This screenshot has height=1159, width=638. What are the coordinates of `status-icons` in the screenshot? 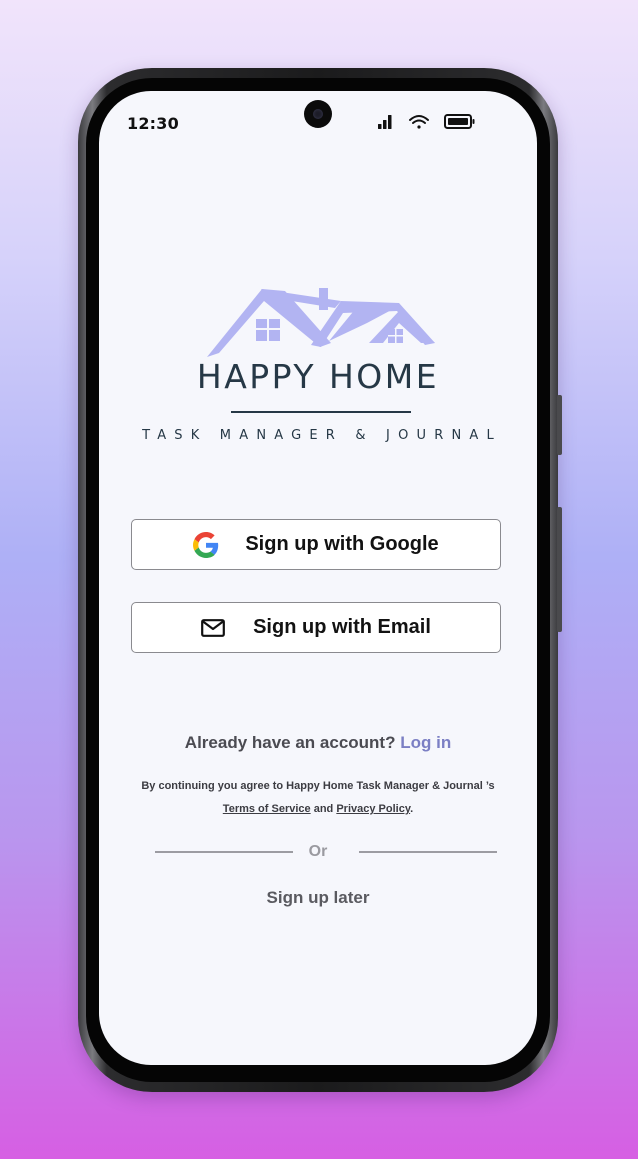 It's located at (428, 122).